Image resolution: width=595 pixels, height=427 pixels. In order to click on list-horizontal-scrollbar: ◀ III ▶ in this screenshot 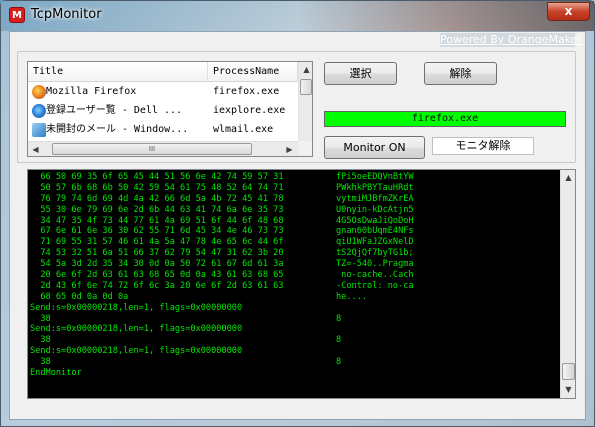, I will do `click(163, 148)`.